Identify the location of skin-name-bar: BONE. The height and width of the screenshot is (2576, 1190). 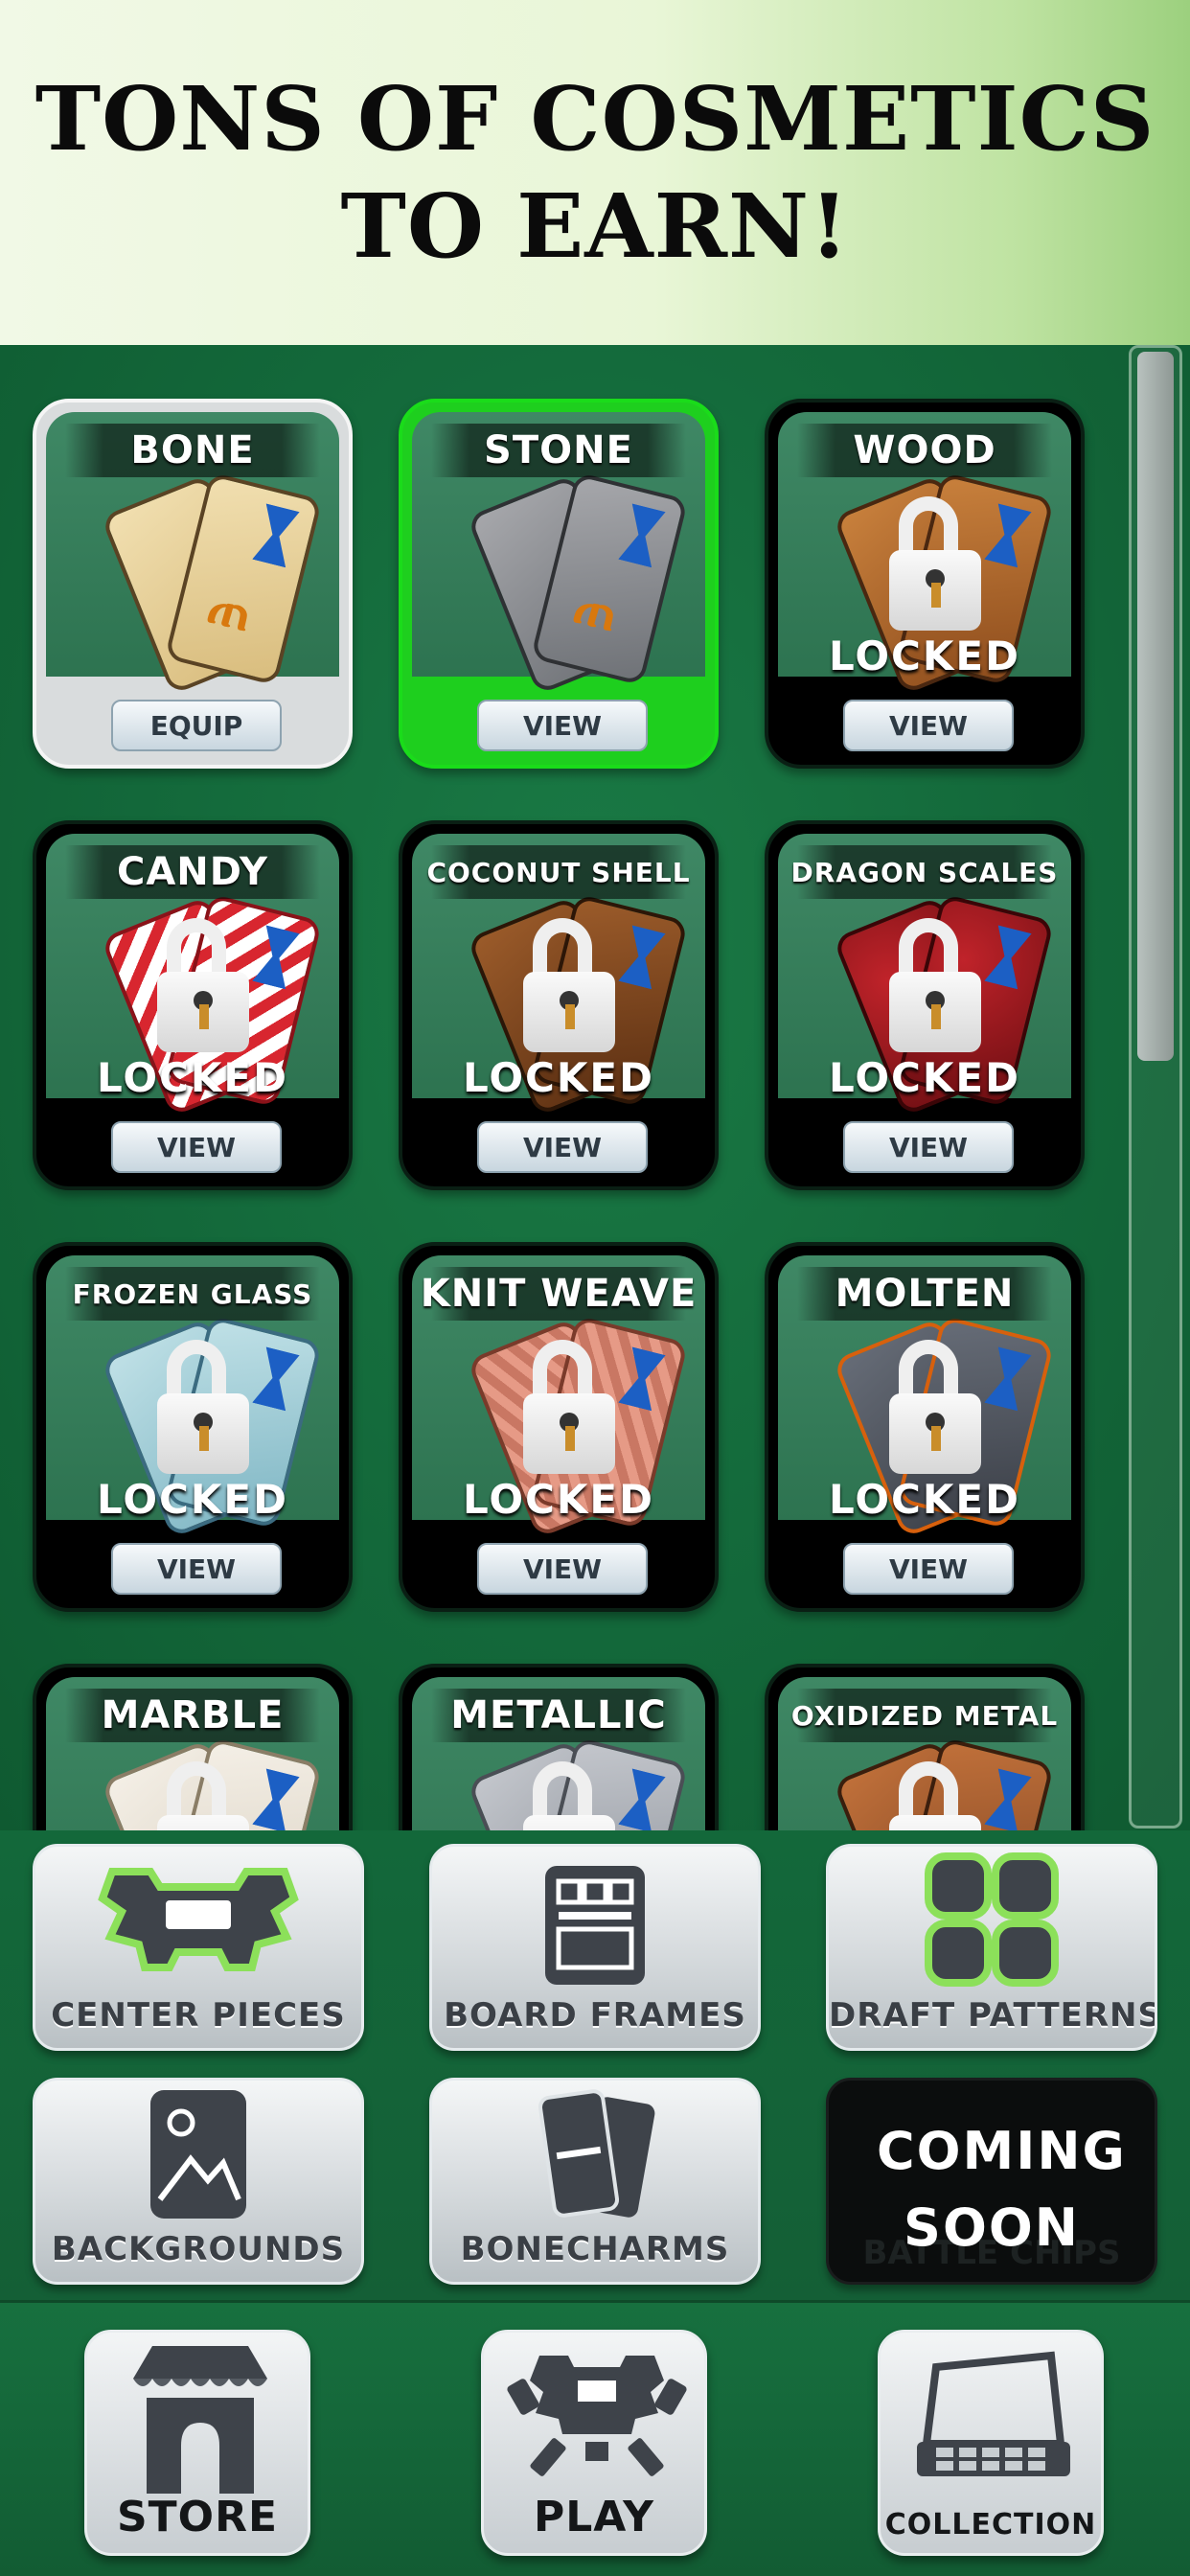
(193, 450).